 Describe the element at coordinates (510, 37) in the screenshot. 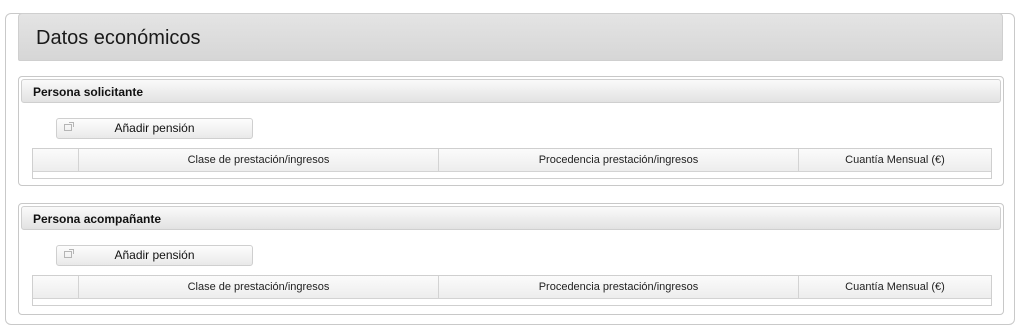

I see `section-title: Datos económicos` at that location.